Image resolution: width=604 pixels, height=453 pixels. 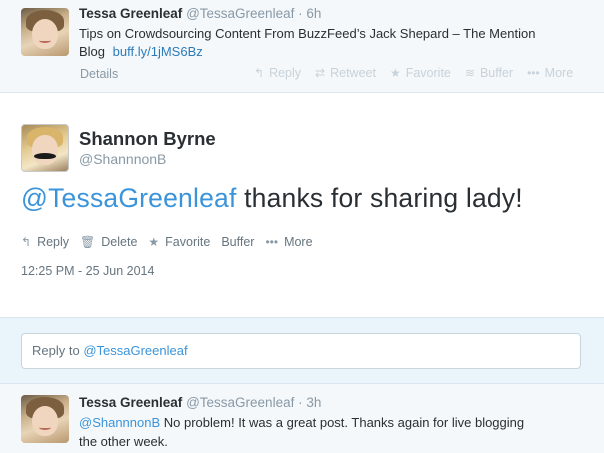 What do you see at coordinates (135, 350) in the screenshot?
I see `reply-mention: @TessaGreenleaf` at bounding box center [135, 350].